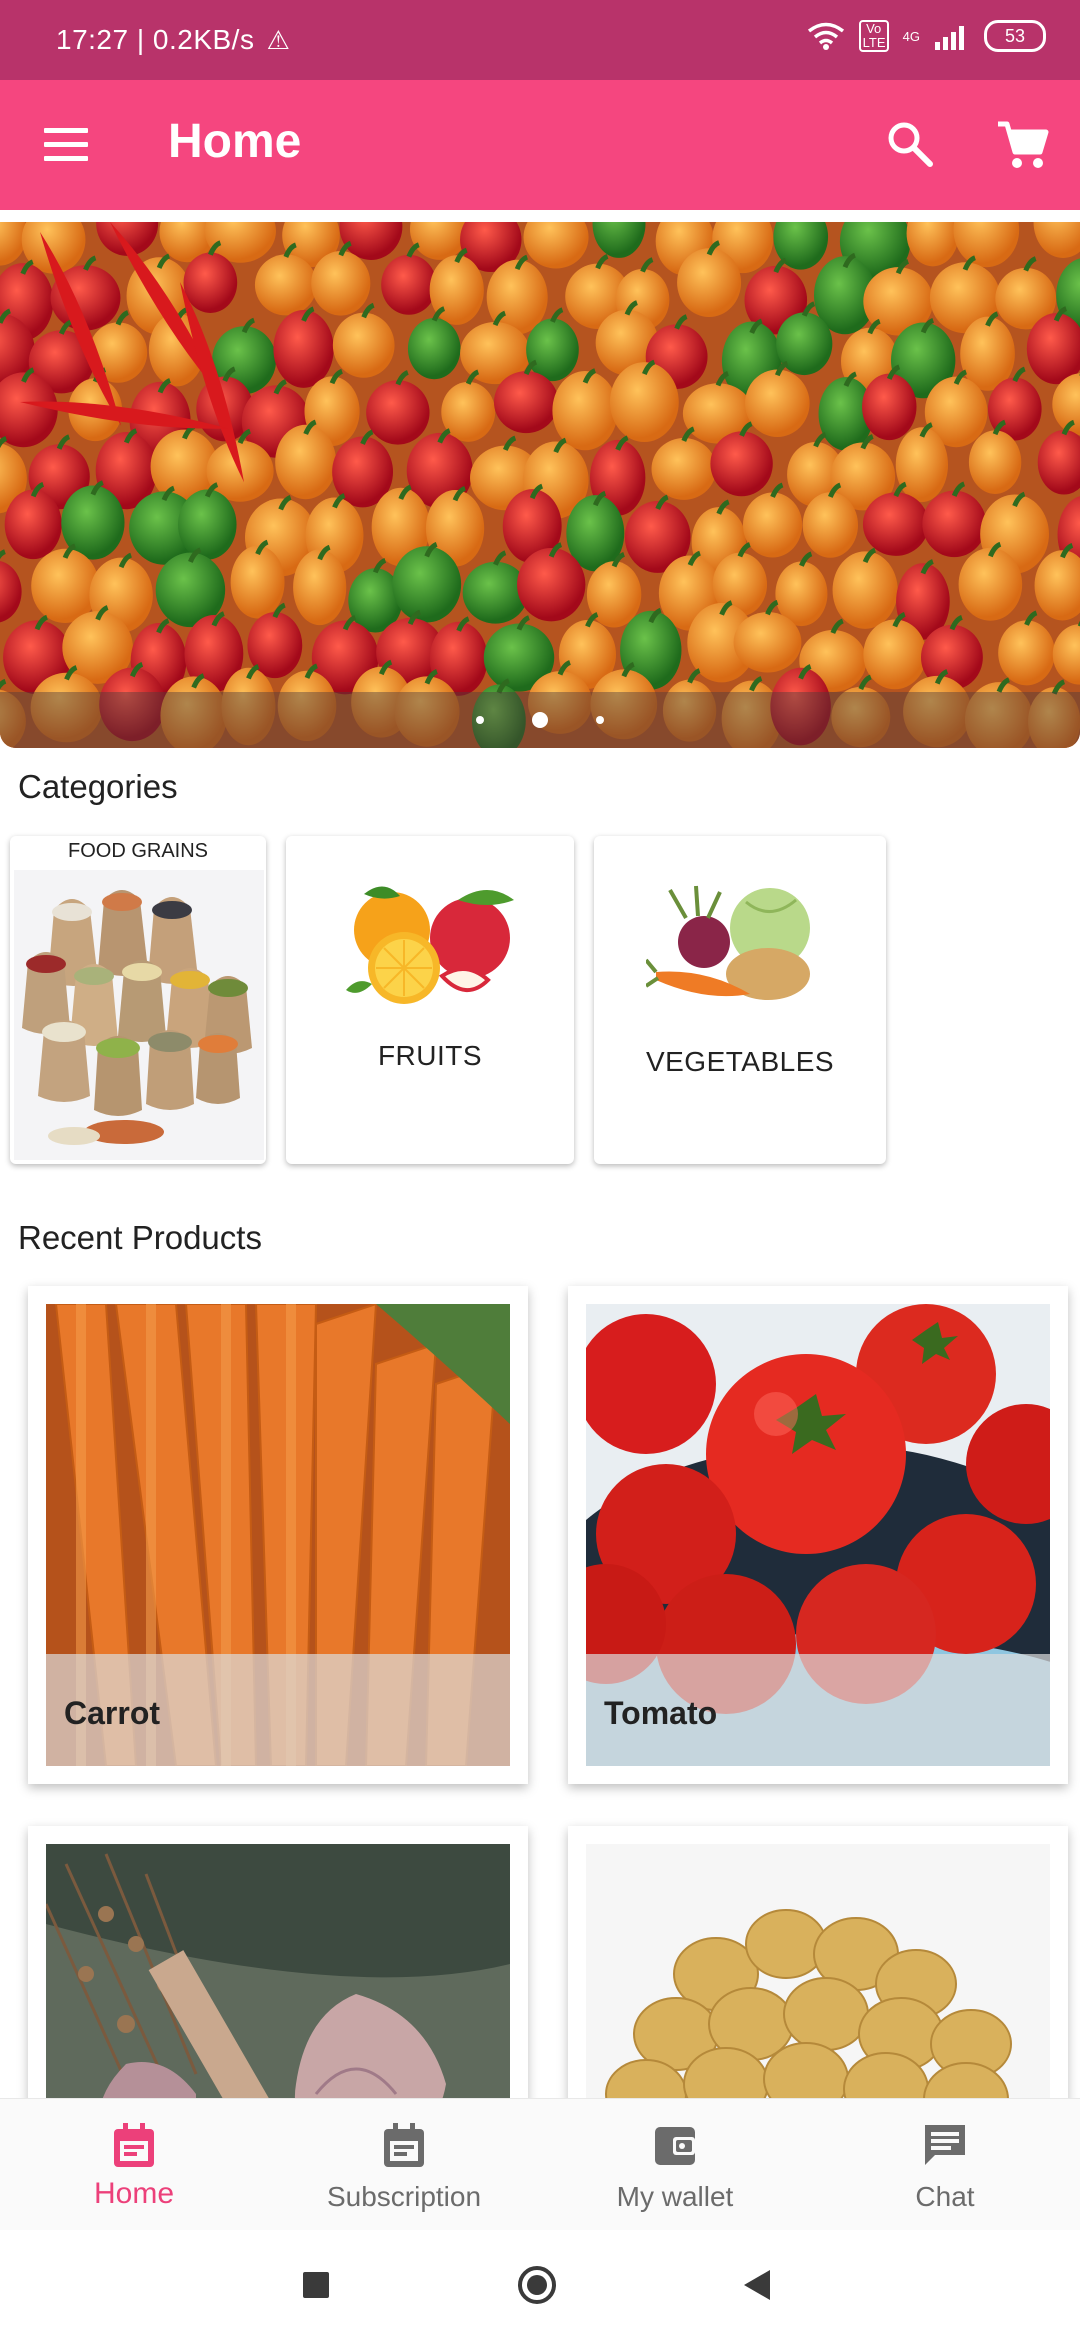  I want to click on home-button, so click(537, 2285).